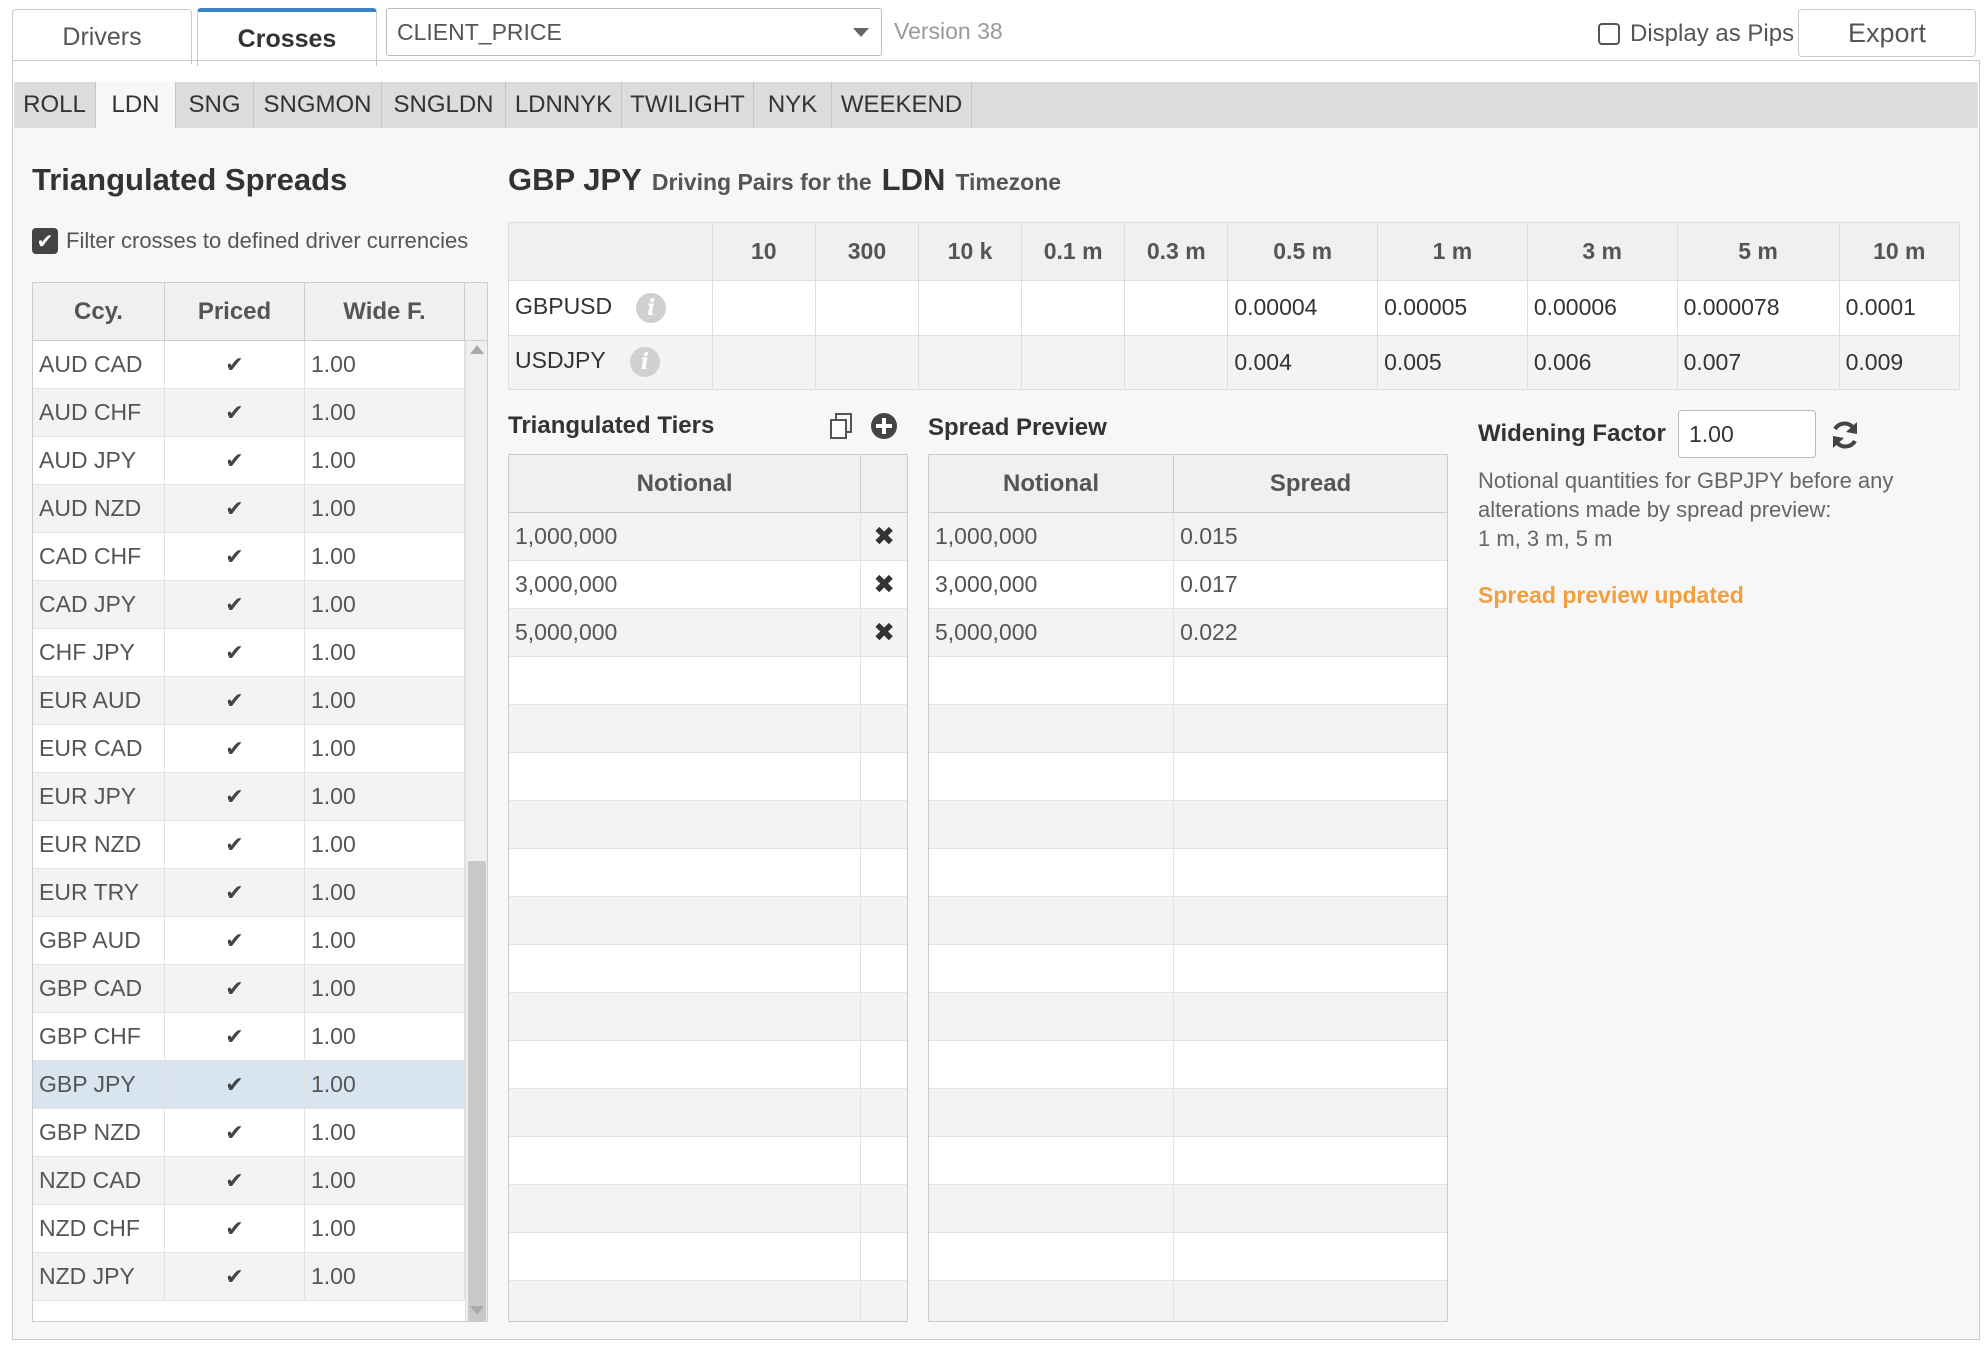 The width and height of the screenshot is (1988, 1350). I want to click on table-row: EUR JPY ✔ 1.00, so click(260, 797).